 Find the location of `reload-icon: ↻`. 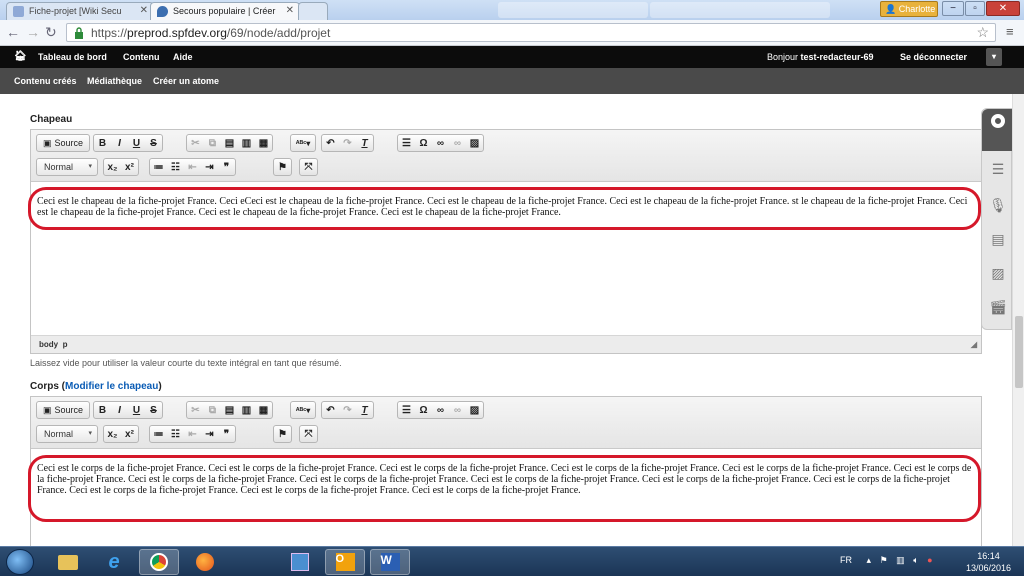

reload-icon: ↻ is located at coordinates (51, 32).